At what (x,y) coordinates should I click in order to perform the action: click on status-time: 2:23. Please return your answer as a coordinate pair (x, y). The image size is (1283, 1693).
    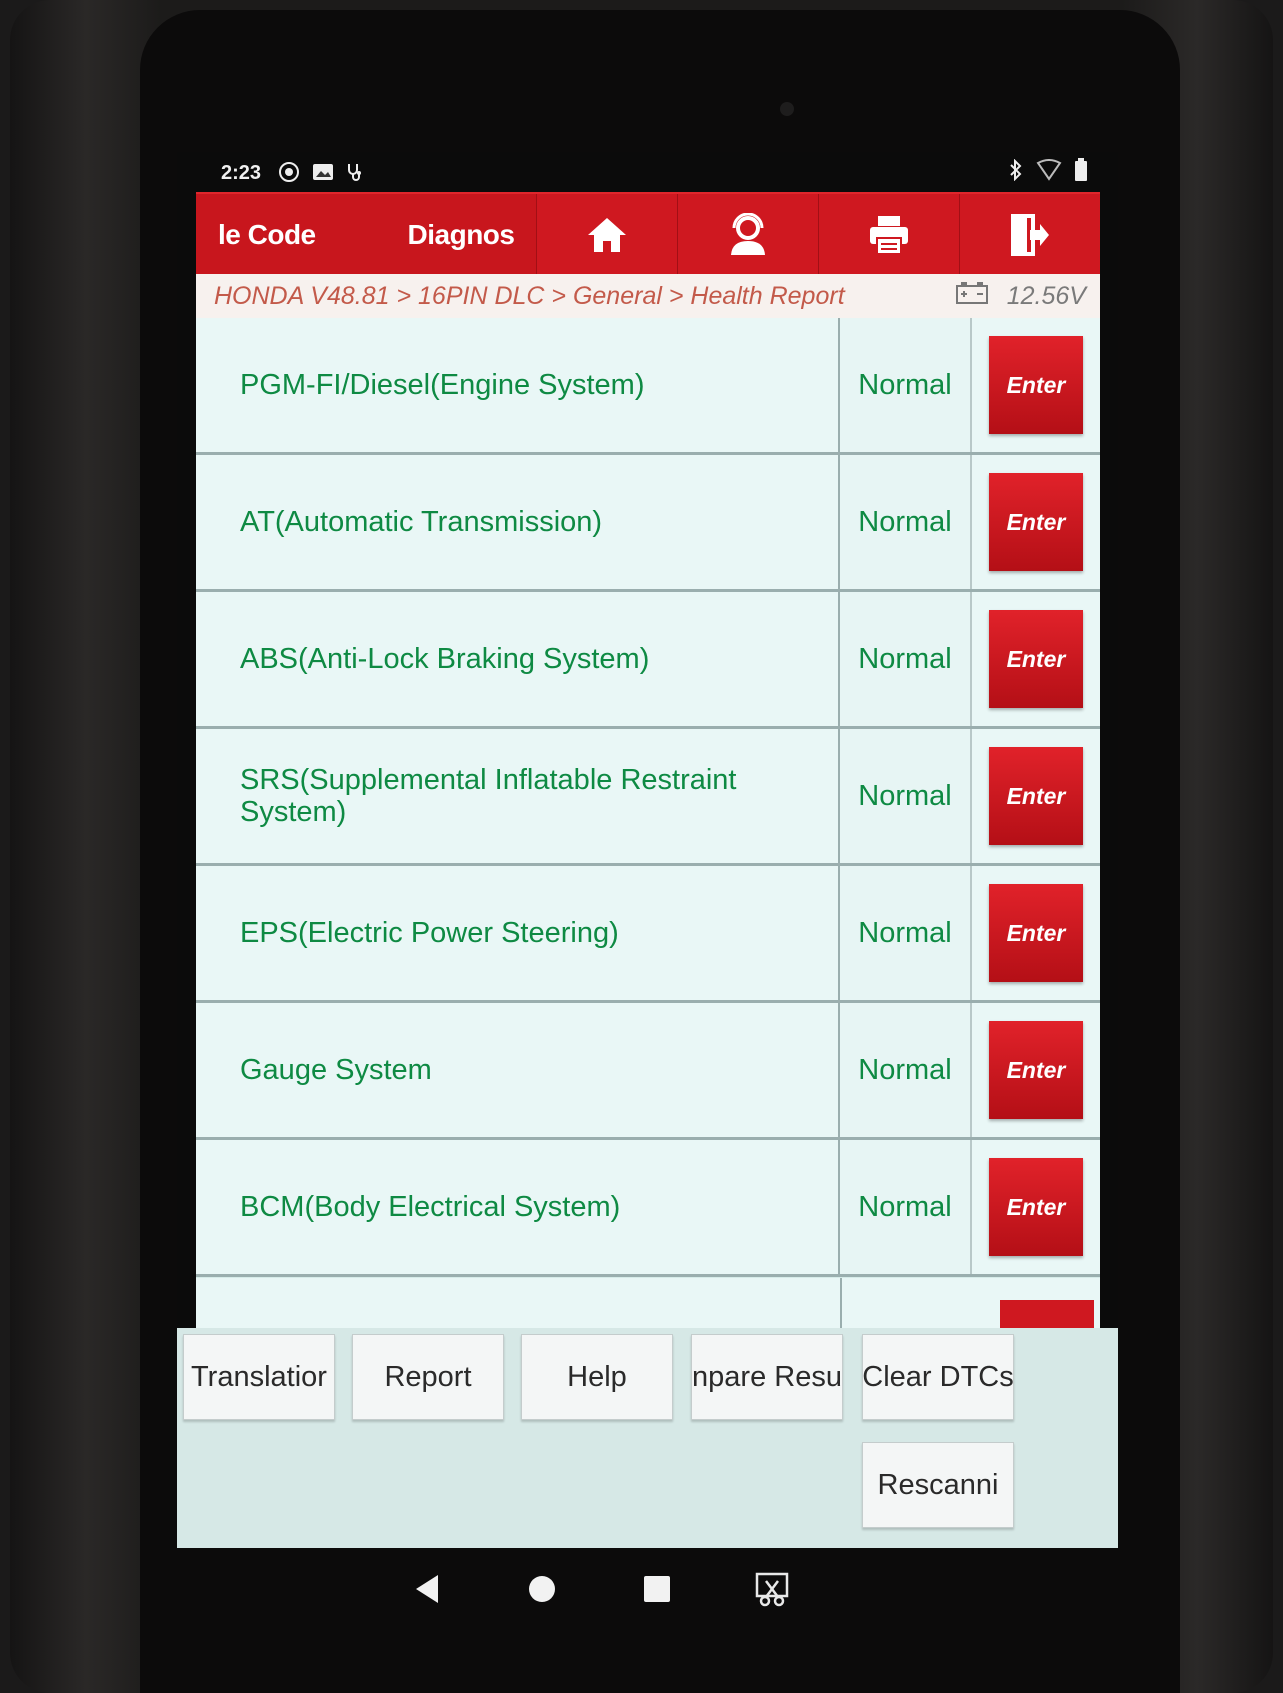
    Looking at the image, I should click on (241, 173).